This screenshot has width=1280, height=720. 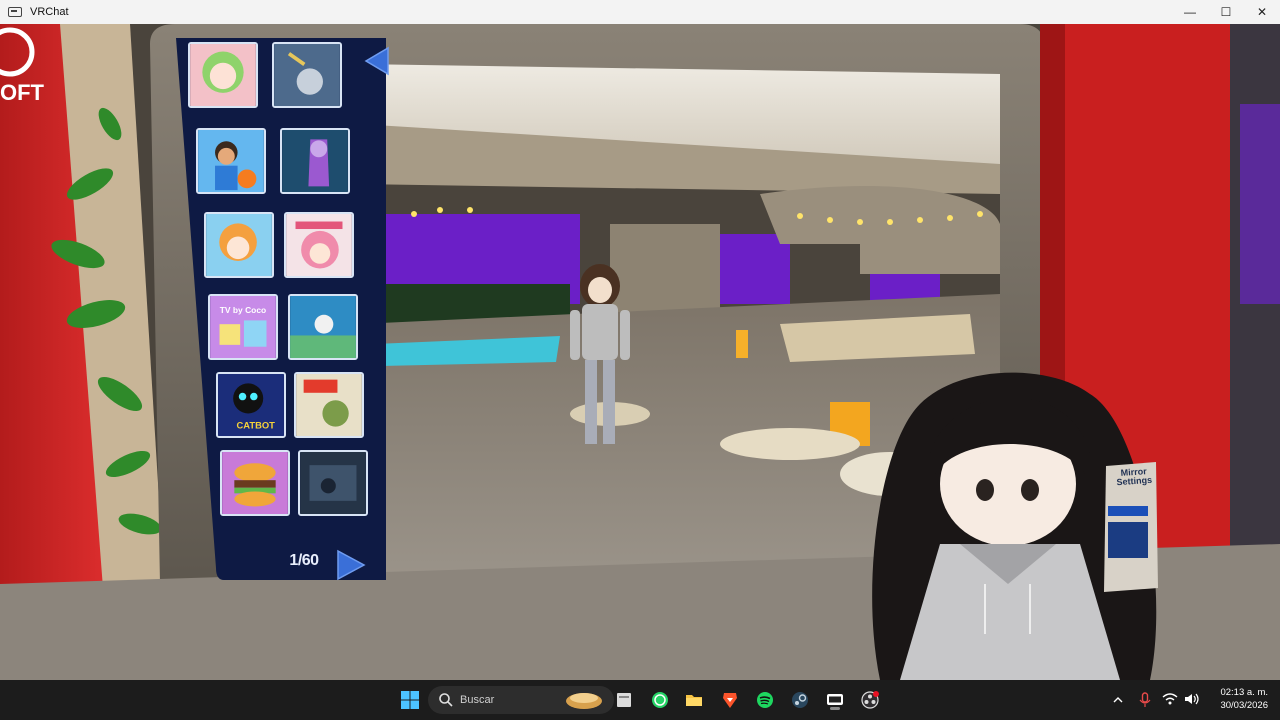 What do you see at coordinates (1190, 12) in the screenshot?
I see `minimize-button: —` at bounding box center [1190, 12].